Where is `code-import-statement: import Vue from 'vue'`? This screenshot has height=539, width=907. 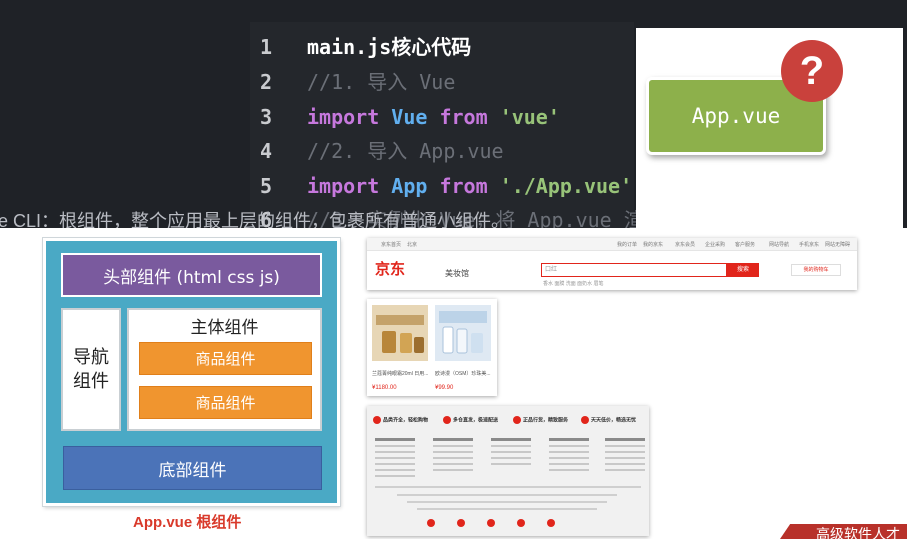 code-import-statement: import Vue from 'vue' is located at coordinates (433, 117).